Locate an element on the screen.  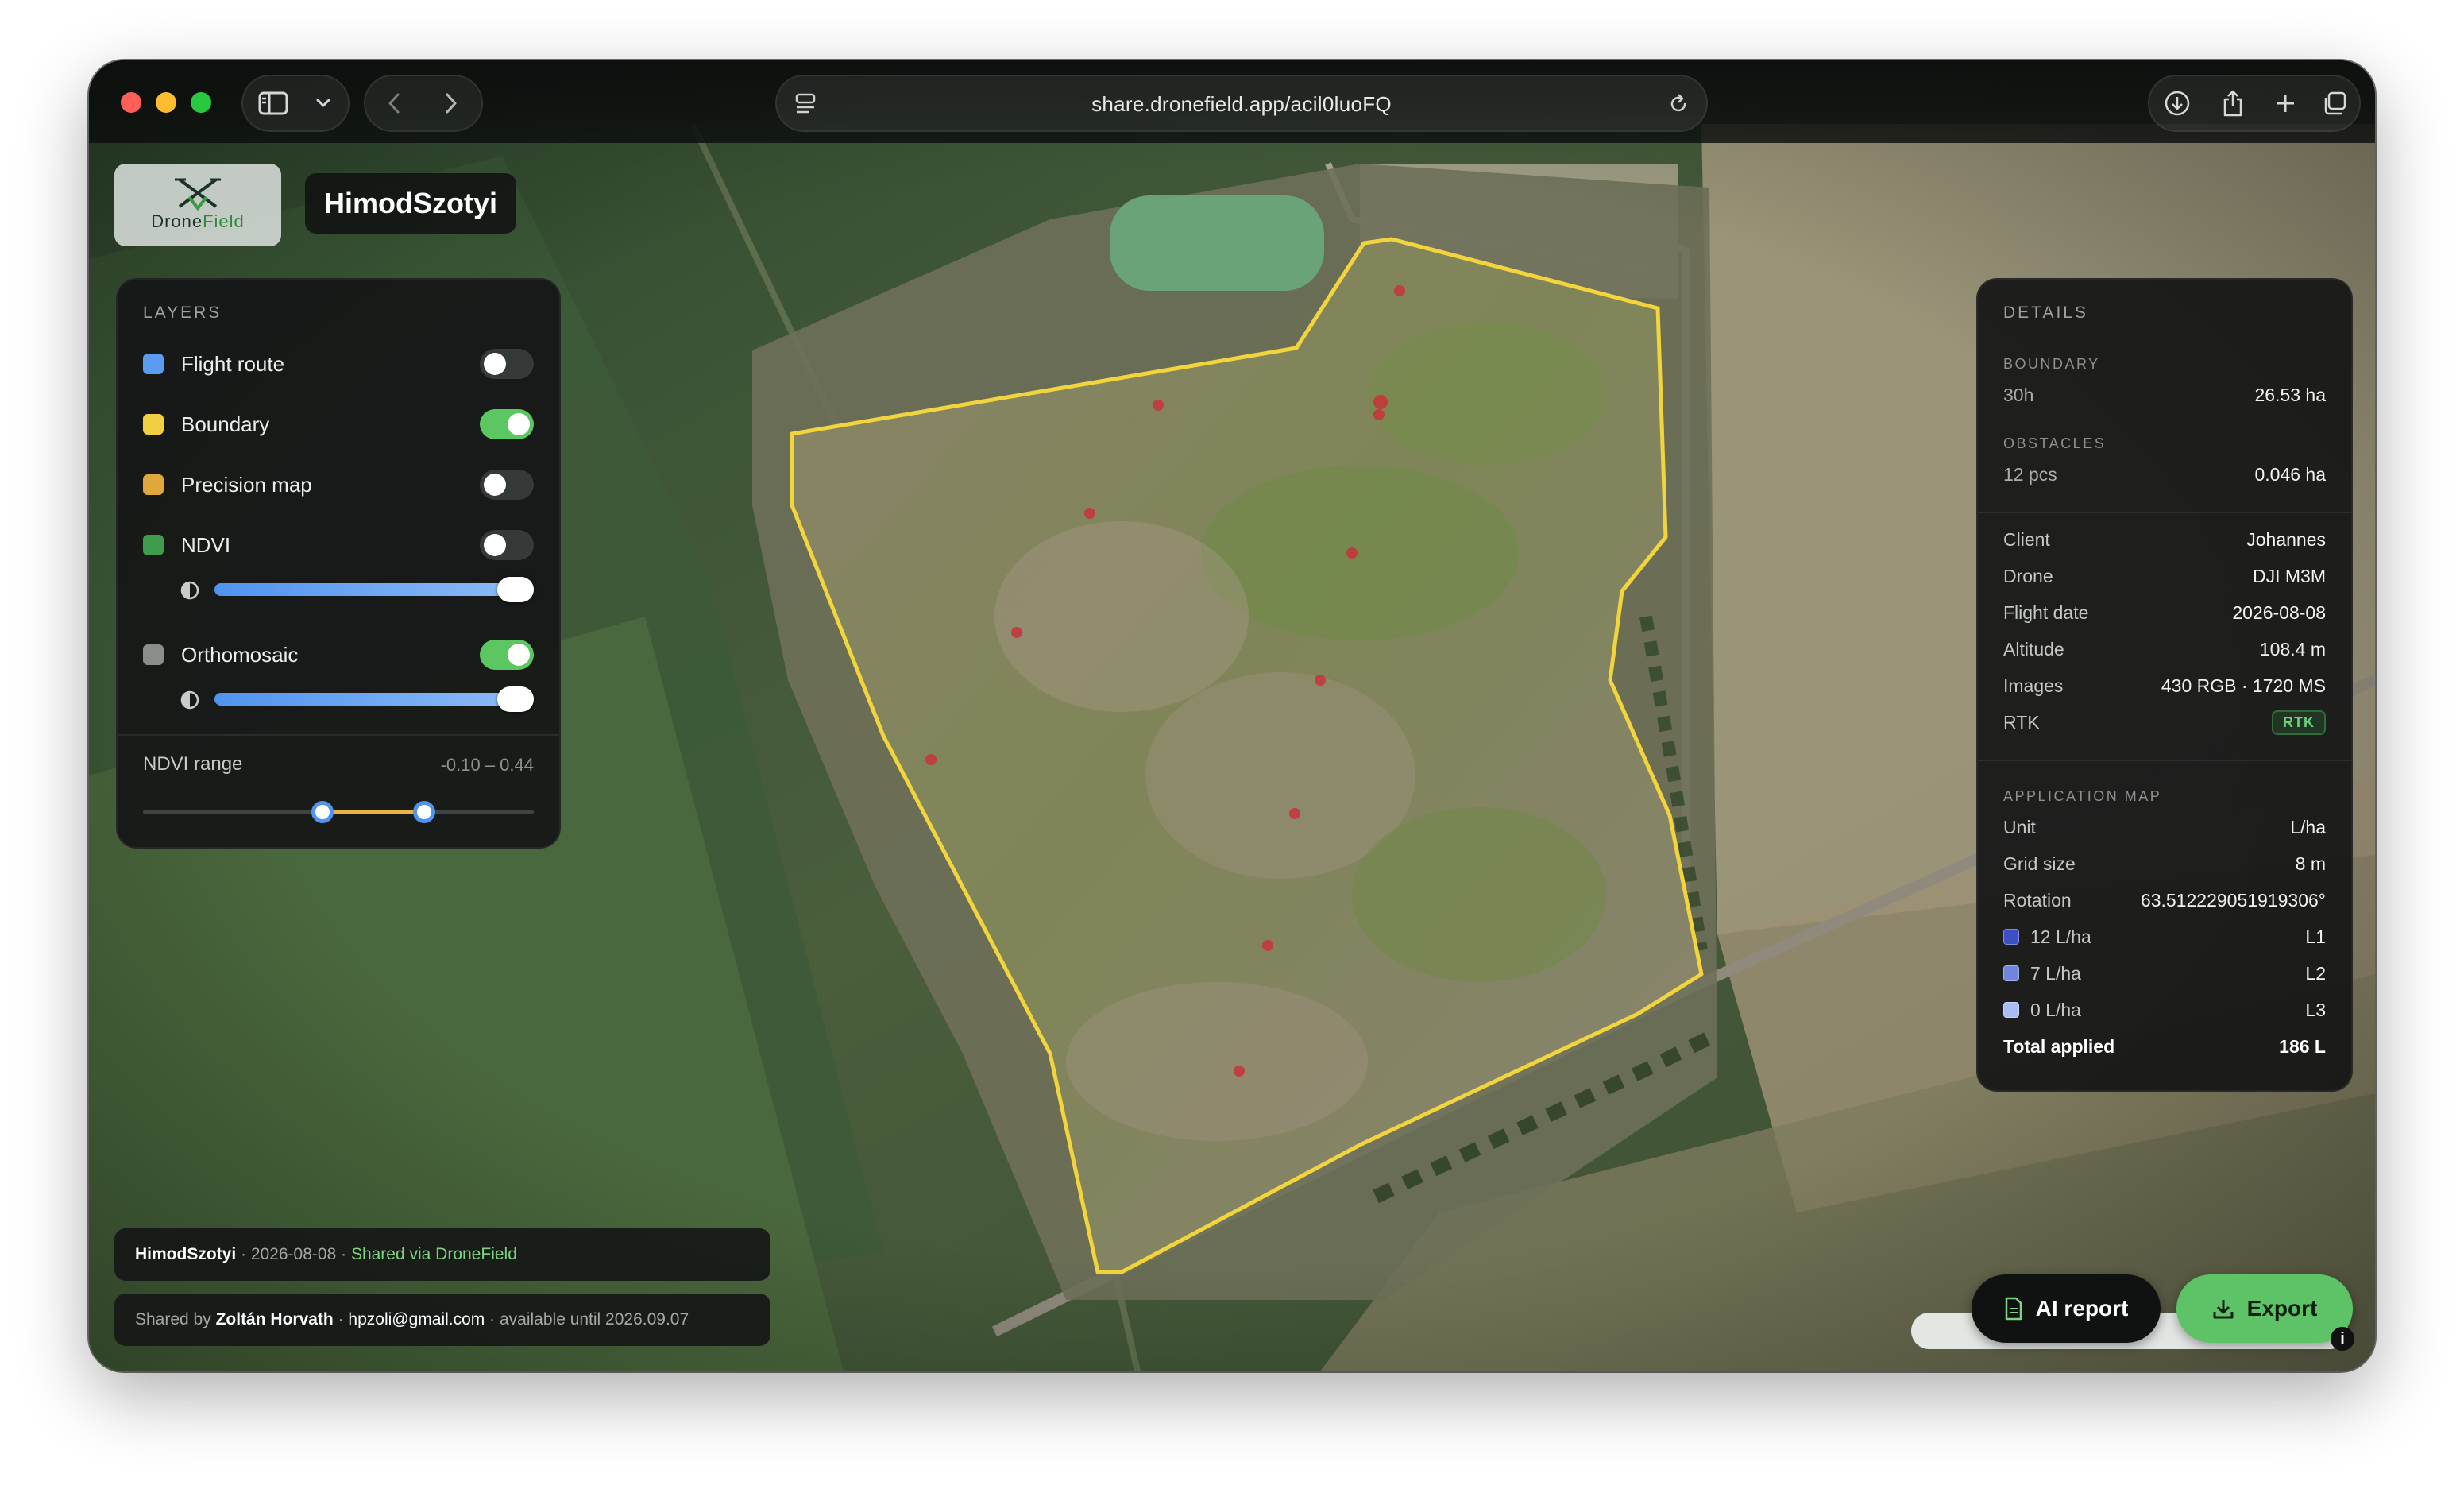
sidebar-toggle-group is located at coordinates (295, 103).